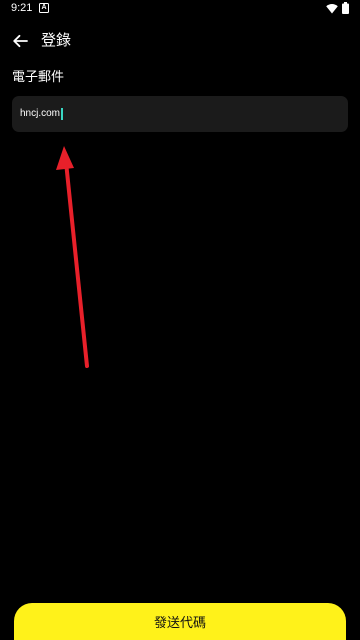 This screenshot has width=360, height=640. Describe the element at coordinates (180, 9) in the screenshot. I see `status-bar: 9:21 A` at that location.